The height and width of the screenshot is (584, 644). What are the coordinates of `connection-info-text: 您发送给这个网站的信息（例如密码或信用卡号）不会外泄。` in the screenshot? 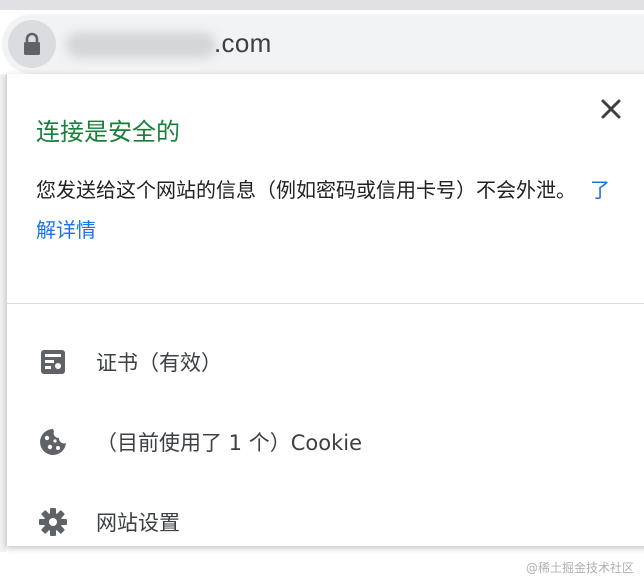 It's located at (306, 190).